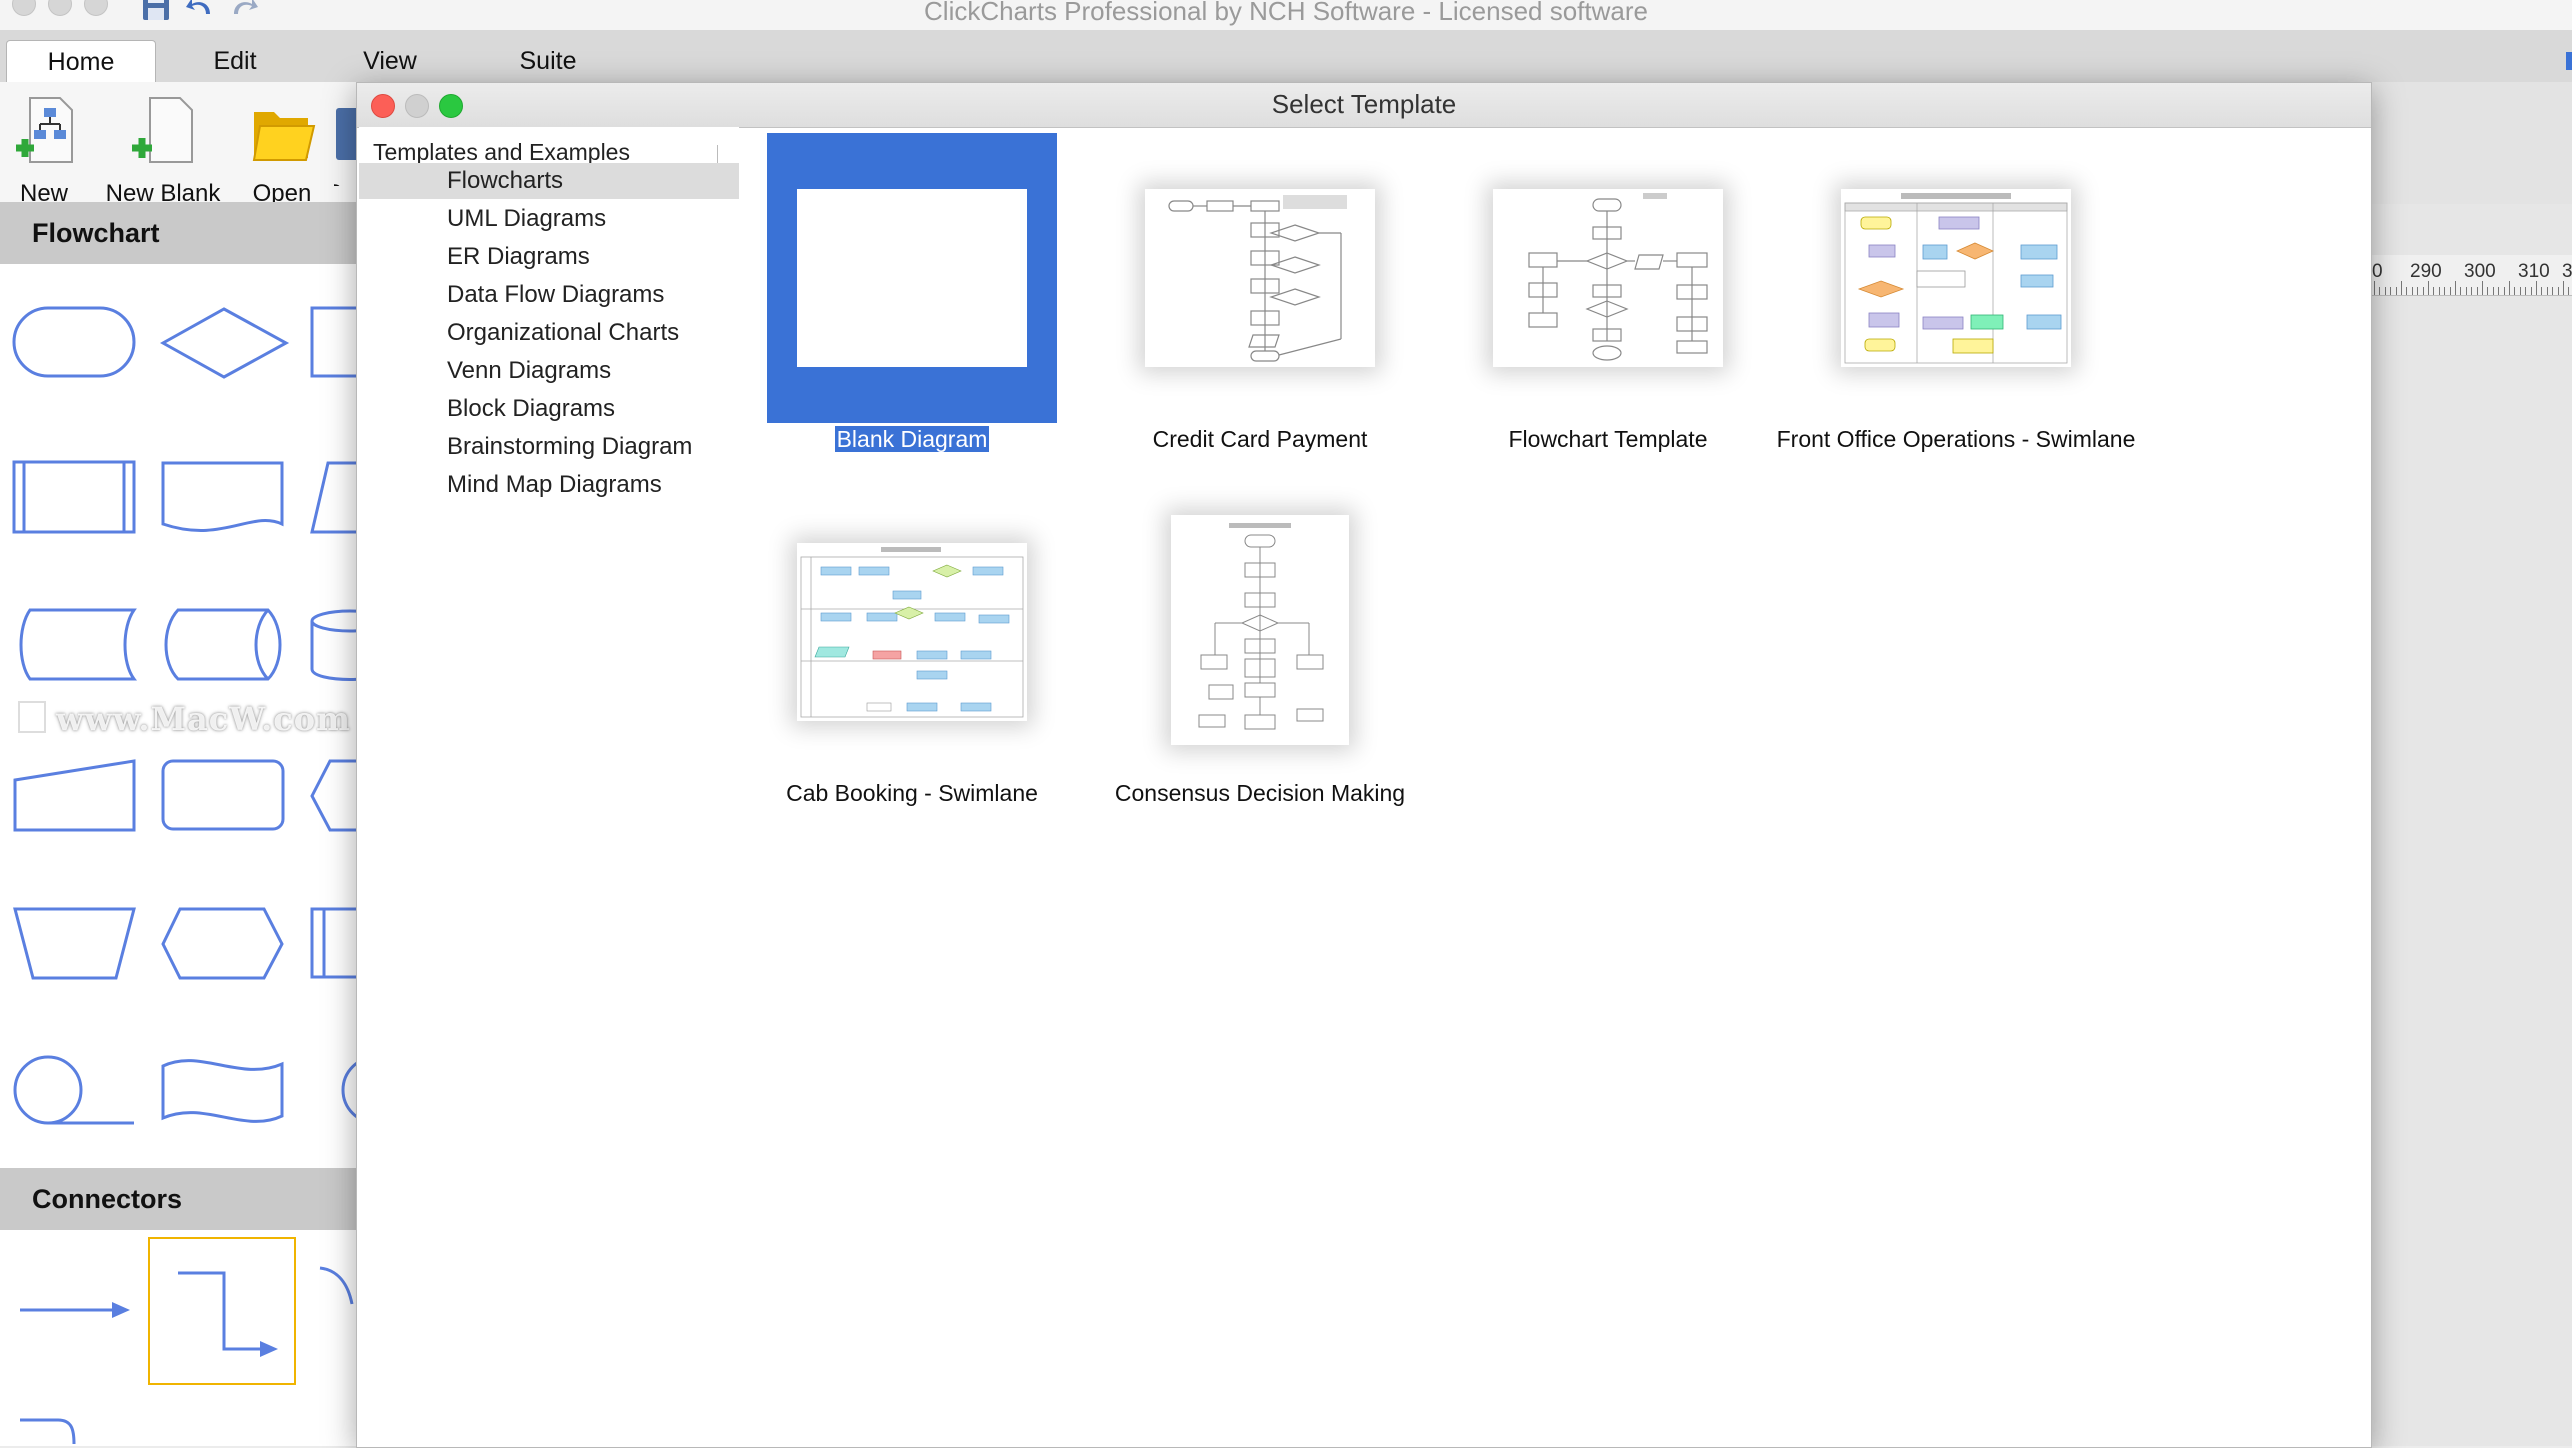  I want to click on ruler-number: 290, so click(2426, 271).